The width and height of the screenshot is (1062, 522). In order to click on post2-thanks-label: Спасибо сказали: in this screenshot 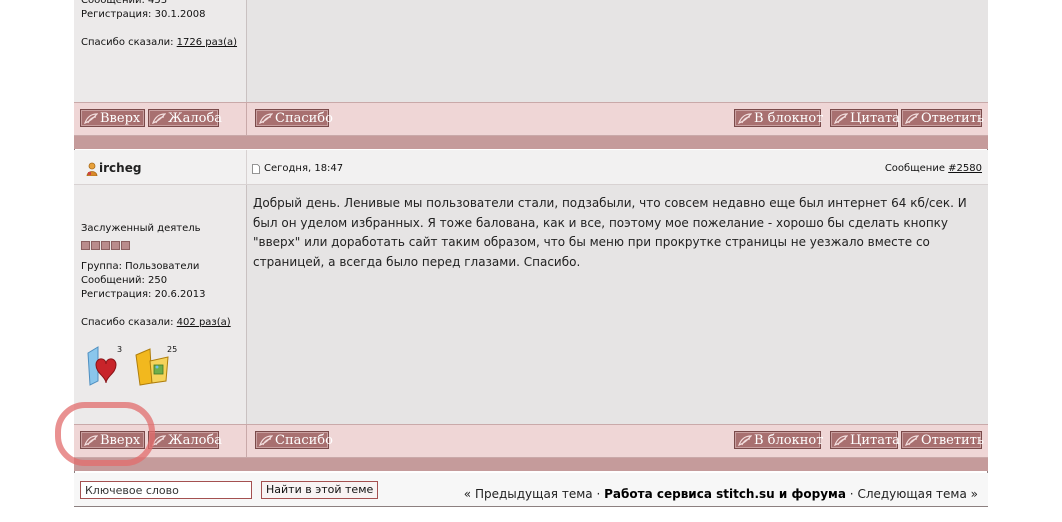, I will do `click(127, 322)`.